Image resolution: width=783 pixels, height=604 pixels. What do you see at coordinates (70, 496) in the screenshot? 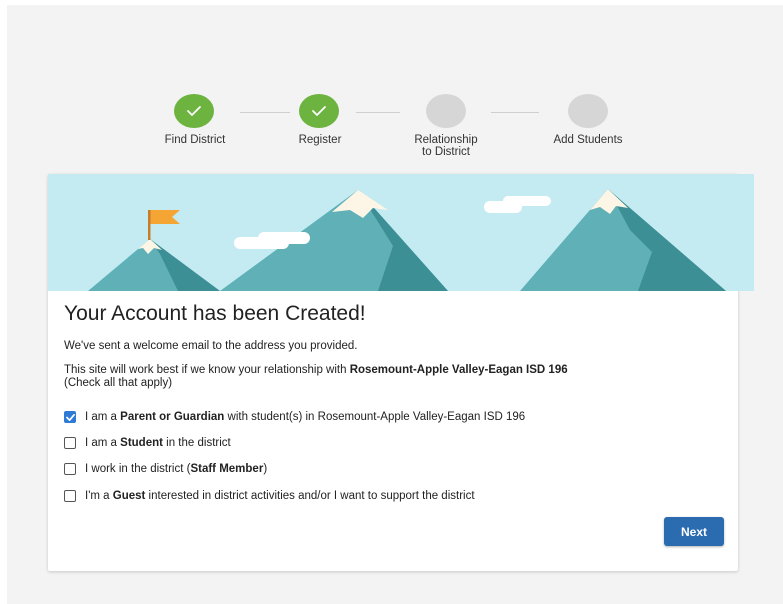
I see `guest-checkbox` at bounding box center [70, 496].